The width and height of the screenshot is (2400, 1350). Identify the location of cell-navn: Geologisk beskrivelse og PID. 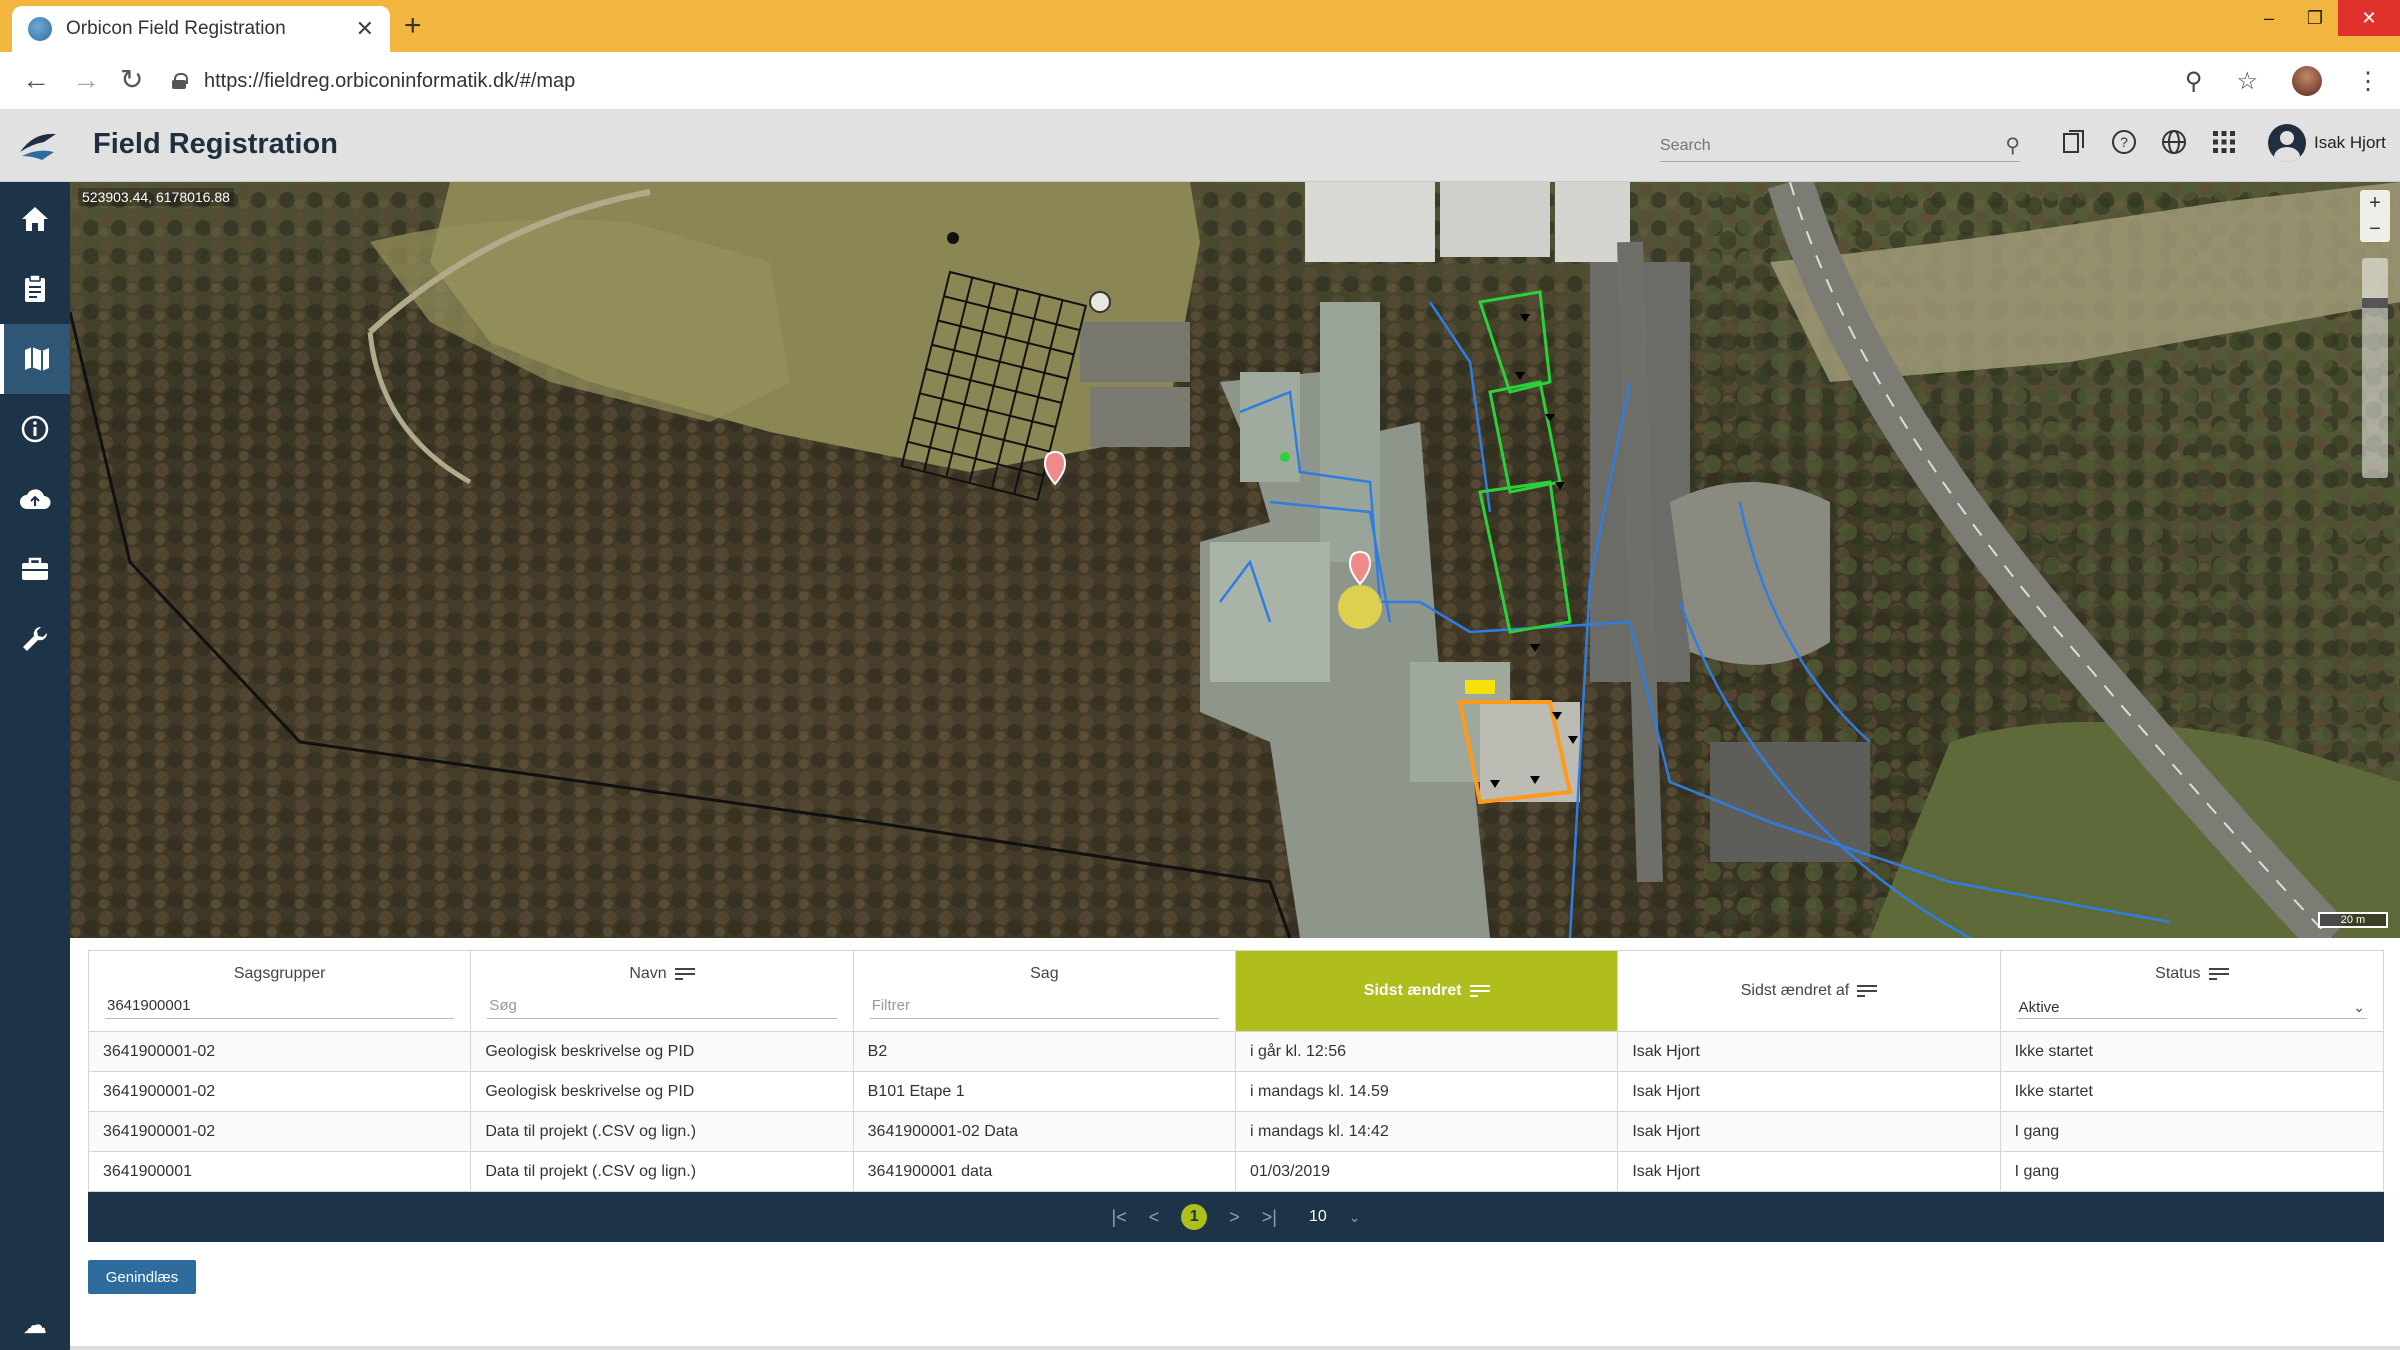
(662, 1051).